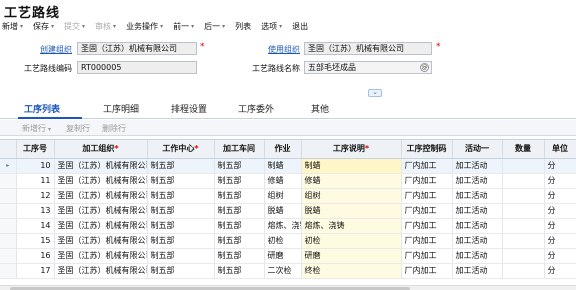 The width and height of the screenshot is (576, 290). Describe the element at coordinates (351, 256) in the screenshot. I see `cell-desc: 研磨` at that location.